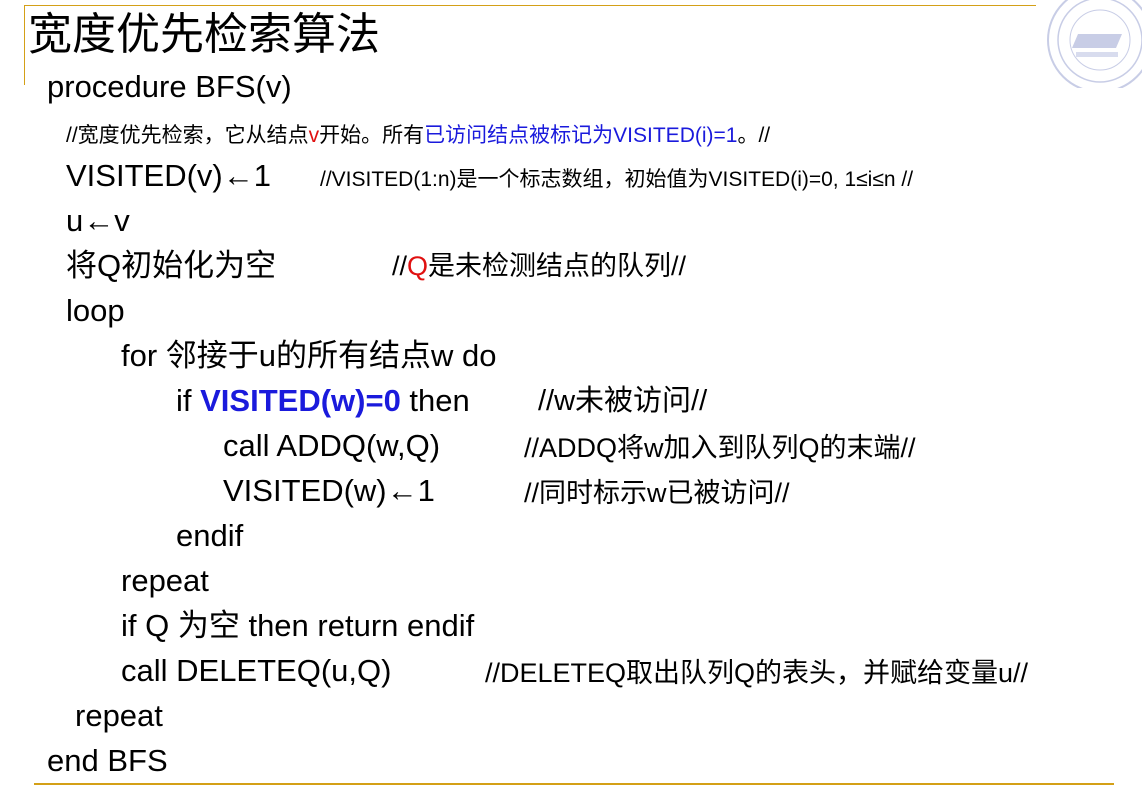 The height and width of the screenshot is (790, 1142). Describe the element at coordinates (757, 673) in the screenshot. I see `deleteq-comment: //DELETEQ取出队列Q的表头，并赋给变量u//` at that location.